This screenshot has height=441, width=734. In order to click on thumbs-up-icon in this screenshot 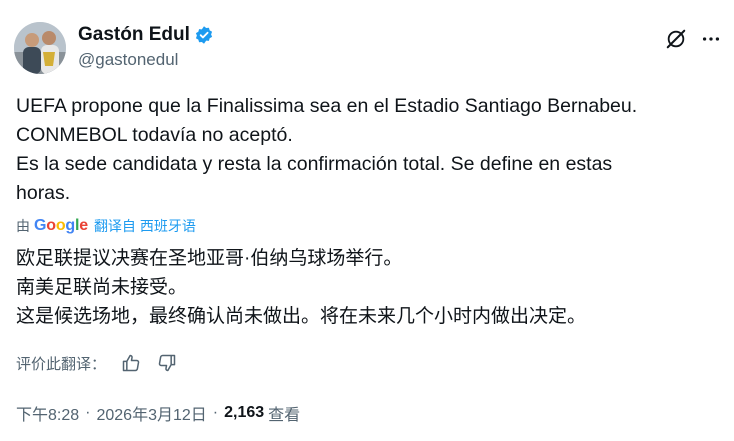, I will do `click(131, 363)`.